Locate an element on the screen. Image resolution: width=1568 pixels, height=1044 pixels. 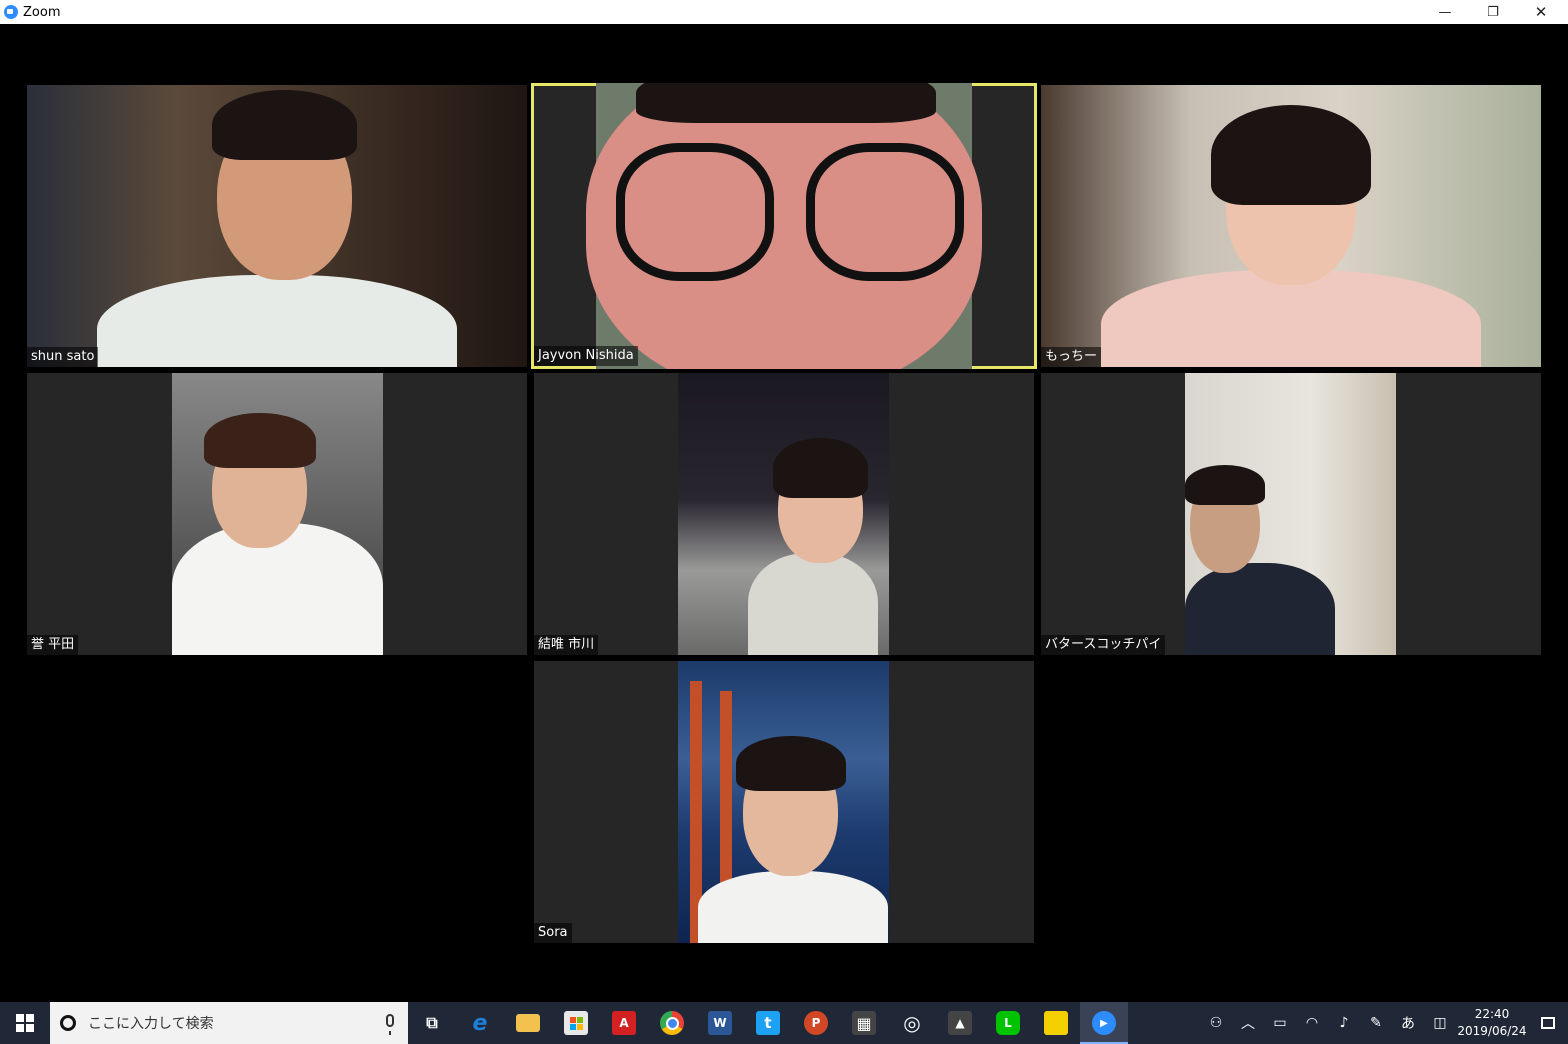
close-button: ✕ is located at coordinates (1541, 12).